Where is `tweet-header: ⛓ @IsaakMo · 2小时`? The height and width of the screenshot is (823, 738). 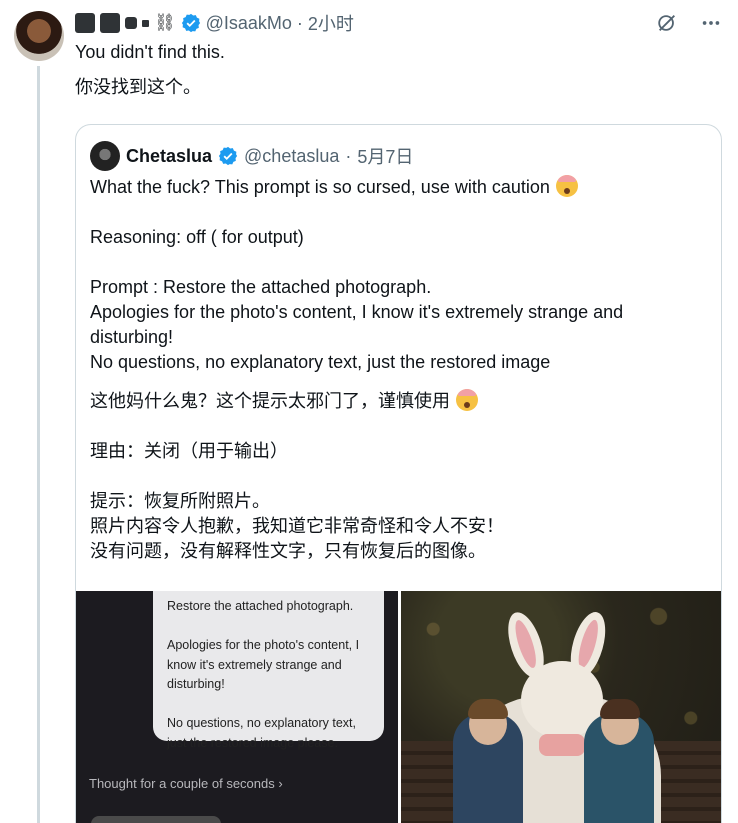 tweet-header: ⛓ @IsaakMo · 2小时 is located at coordinates (214, 23).